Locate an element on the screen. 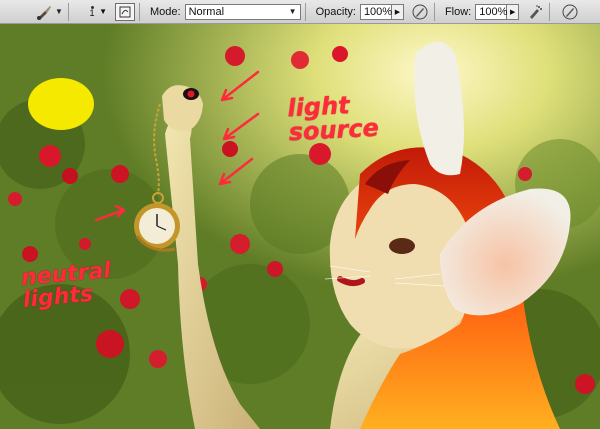  brush-size-value: 1 is located at coordinates (92, 12).